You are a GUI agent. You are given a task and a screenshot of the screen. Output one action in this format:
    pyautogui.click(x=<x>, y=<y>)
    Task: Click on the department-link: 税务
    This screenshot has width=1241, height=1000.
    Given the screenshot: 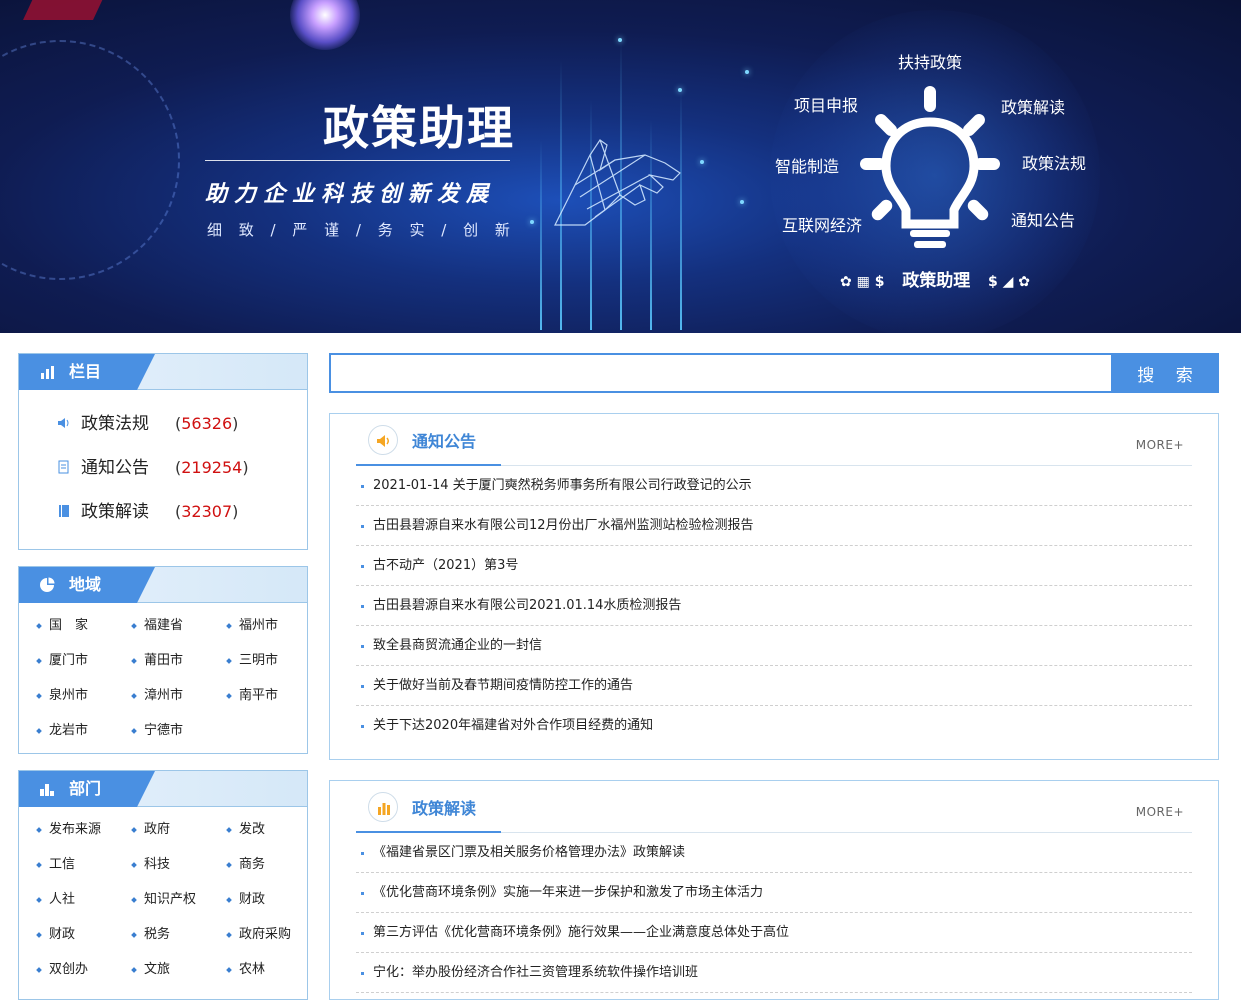 What is the action you would take?
    pyautogui.click(x=175, y=939)
    